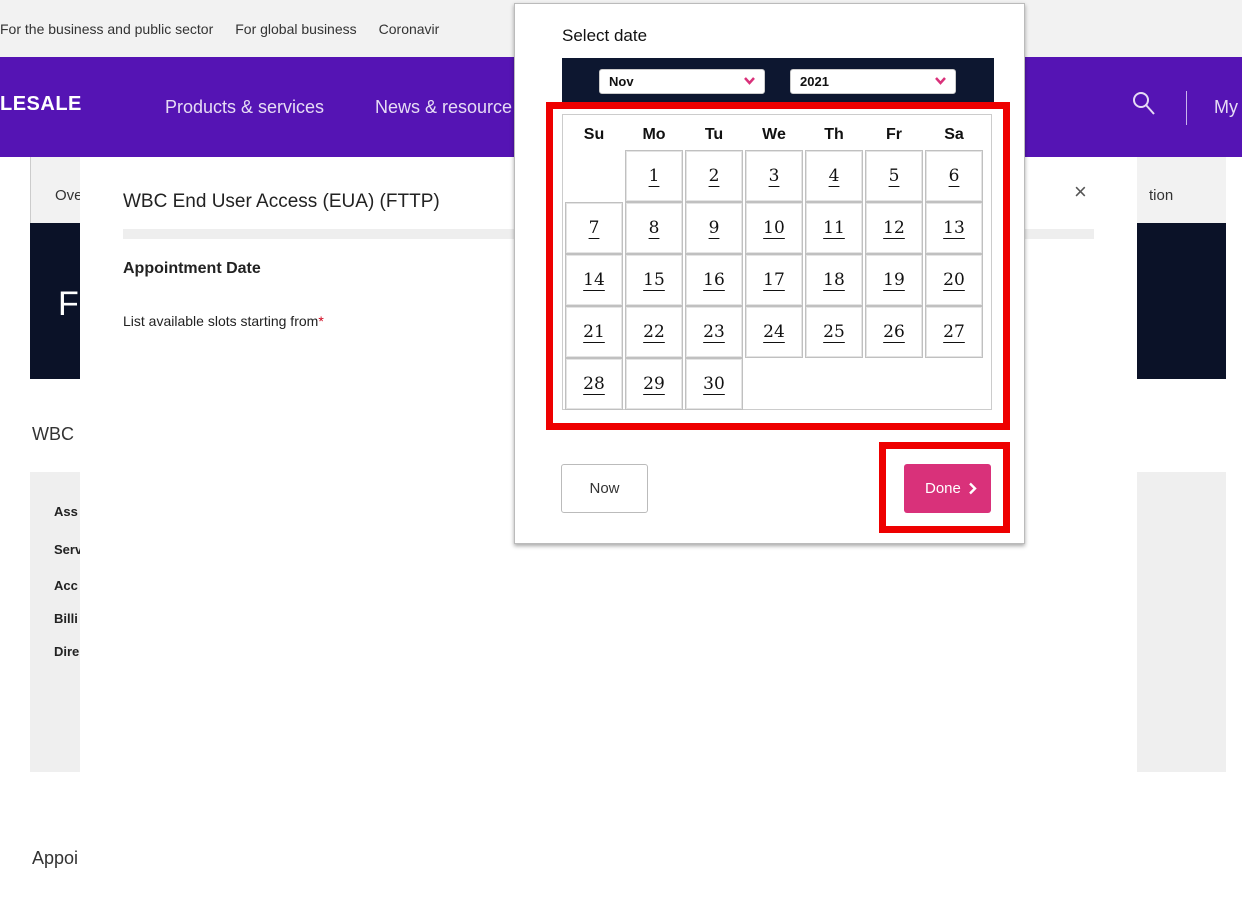 Image resolution: width=1242 pixels, height=904 pixels. I want to click on month-select: Nov, so click(682, 81).